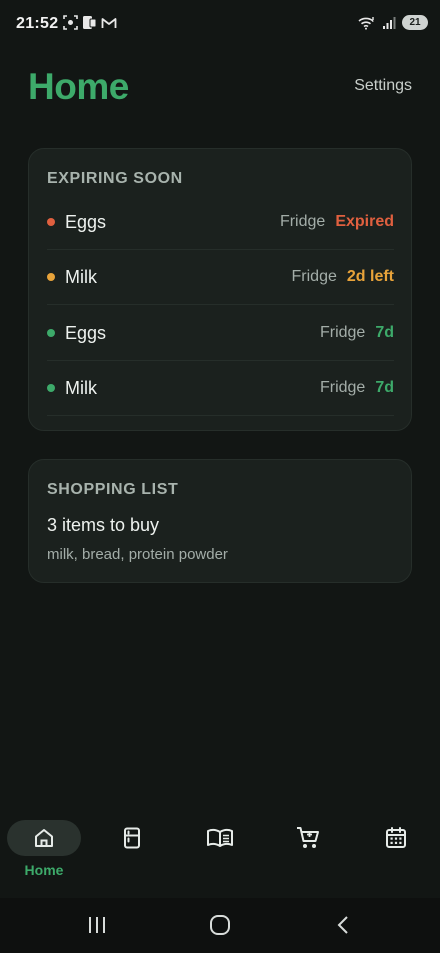 The image size is (440, 953). What do you see at coordinates (113, 489) in the screenshot?
I see `shopping-list-heading: SHOPPING LIST` at bounding box center [113, 489].